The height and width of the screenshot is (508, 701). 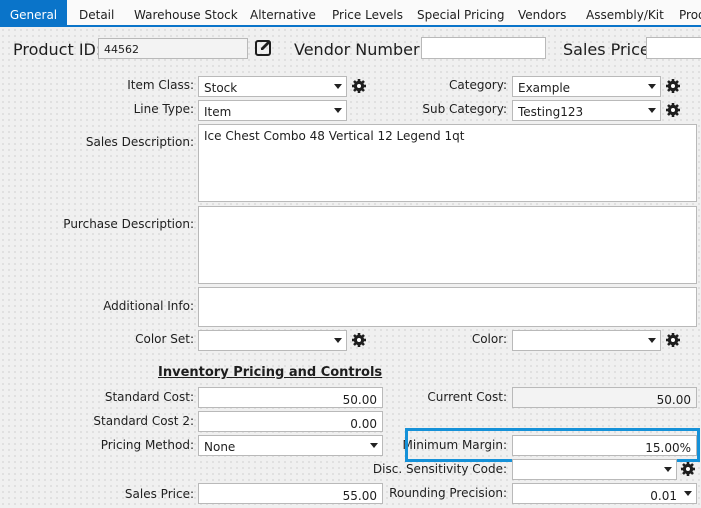 I want to click on product-id-value: 44562, so click(x=121, y=49).